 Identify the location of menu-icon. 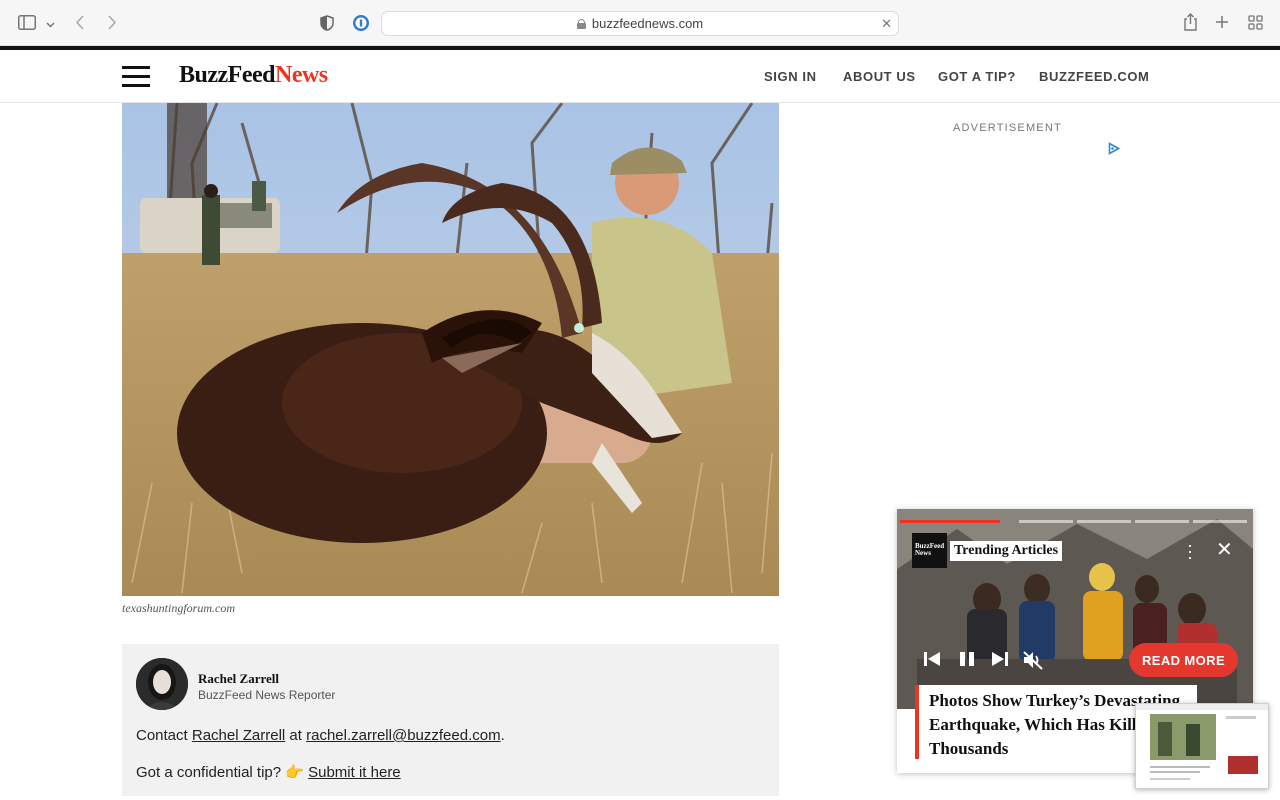
(136, 76).